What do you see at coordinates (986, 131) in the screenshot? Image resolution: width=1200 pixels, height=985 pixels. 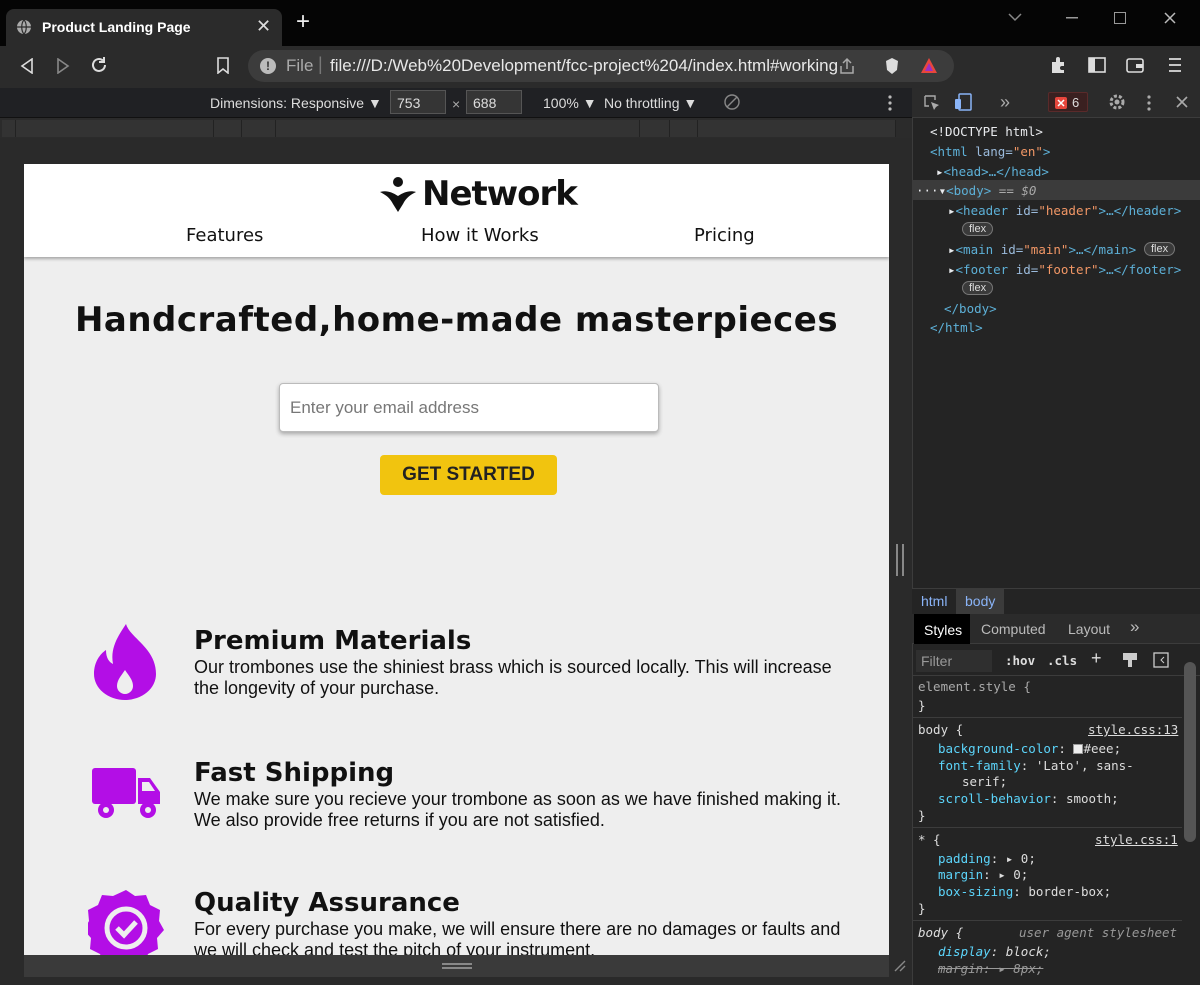 I see `dom-doctype: <!DOCTYPE html>` at bounding box center [986, 131].